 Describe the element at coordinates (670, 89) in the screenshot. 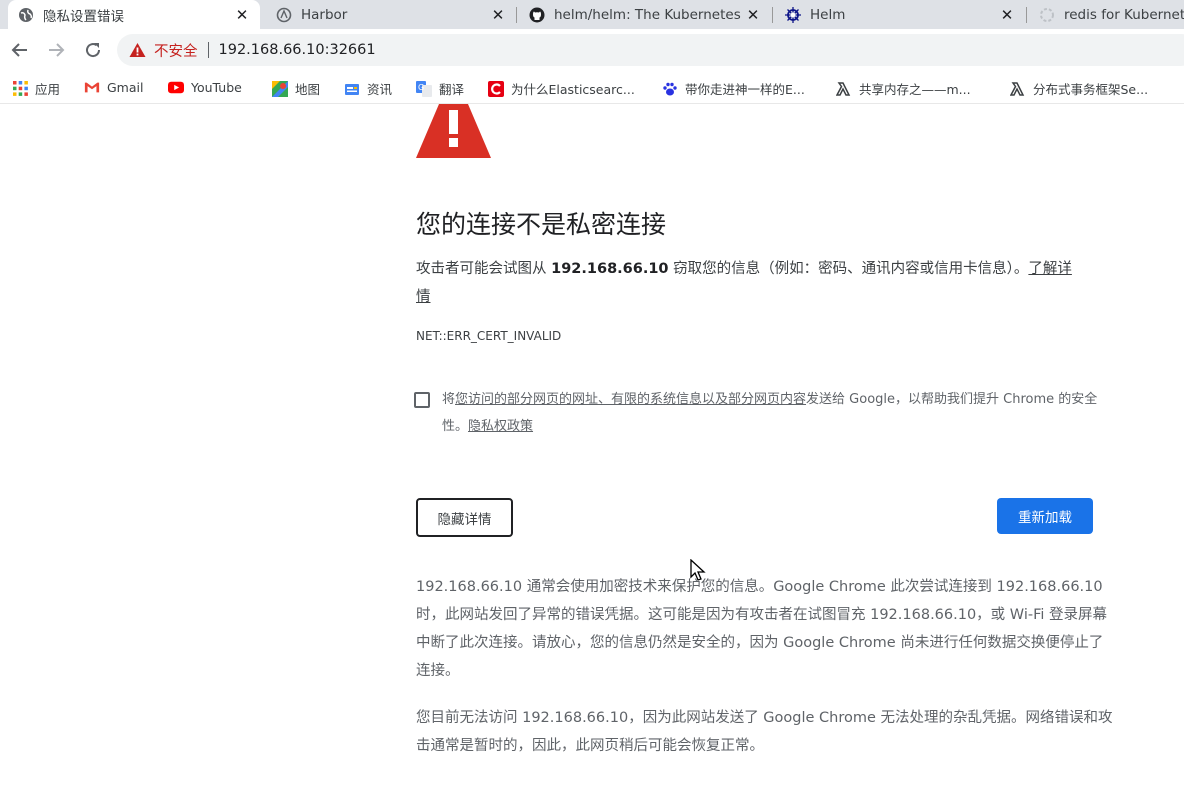

I see `paw-icon` at that location.